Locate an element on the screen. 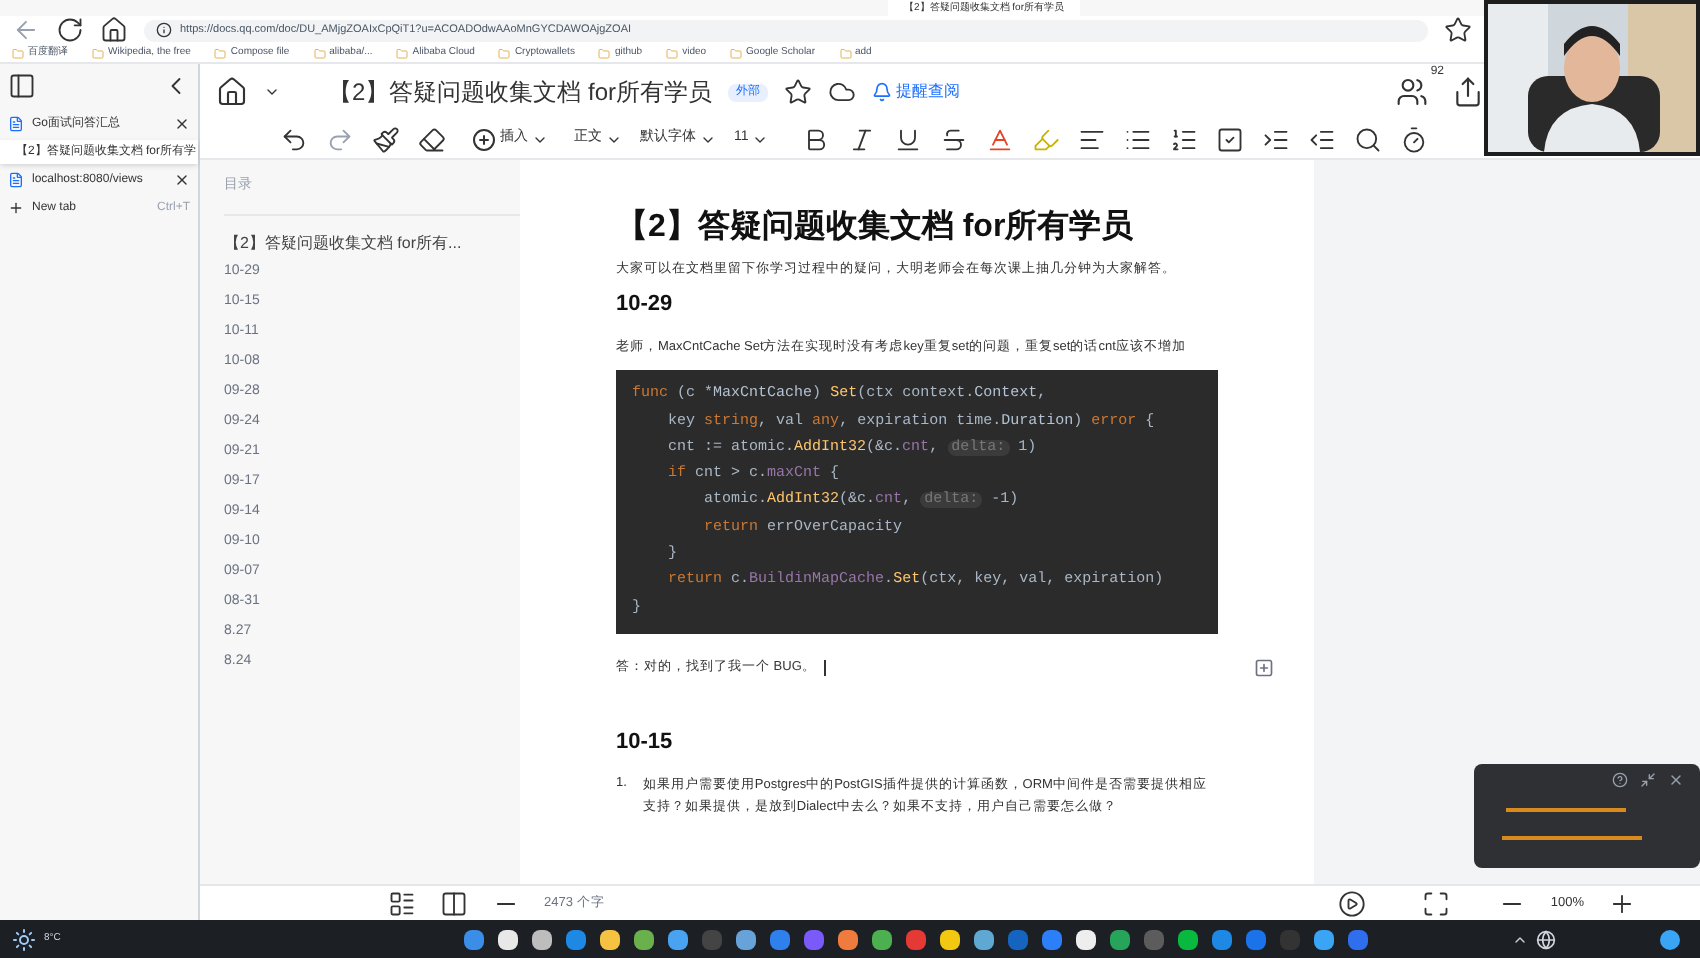 The height and width of the screenshot is (958, 1700). font-color-icon is located at coordinates (1000, 139).